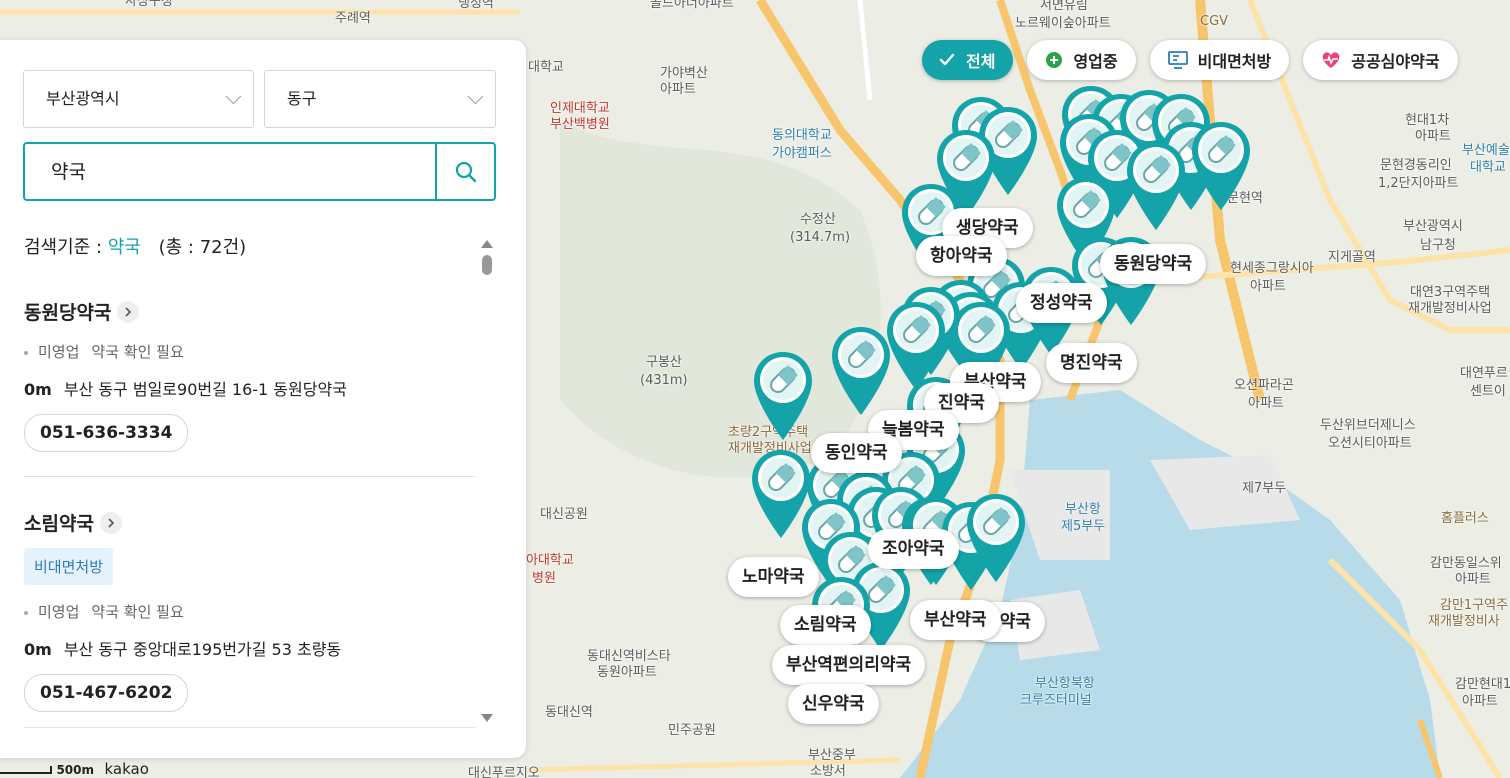 This screenshot has height=778, width=1510. I want to click on map-place-label: 구봉산, so click(664, 362).